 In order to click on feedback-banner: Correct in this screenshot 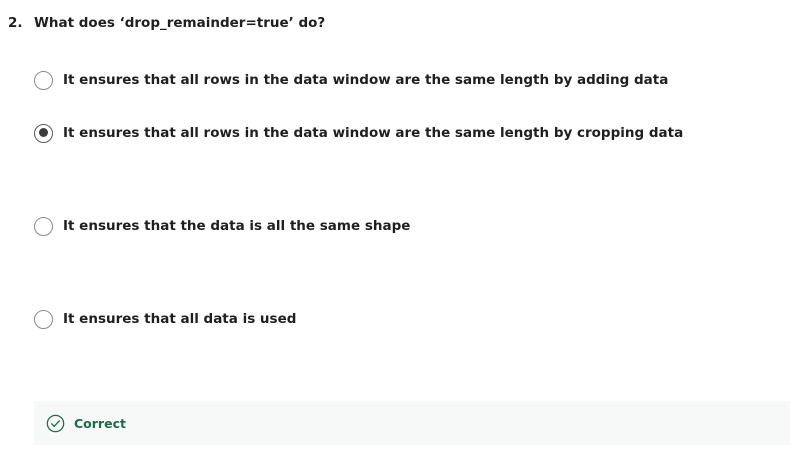, I will do `click(412, 423)`.